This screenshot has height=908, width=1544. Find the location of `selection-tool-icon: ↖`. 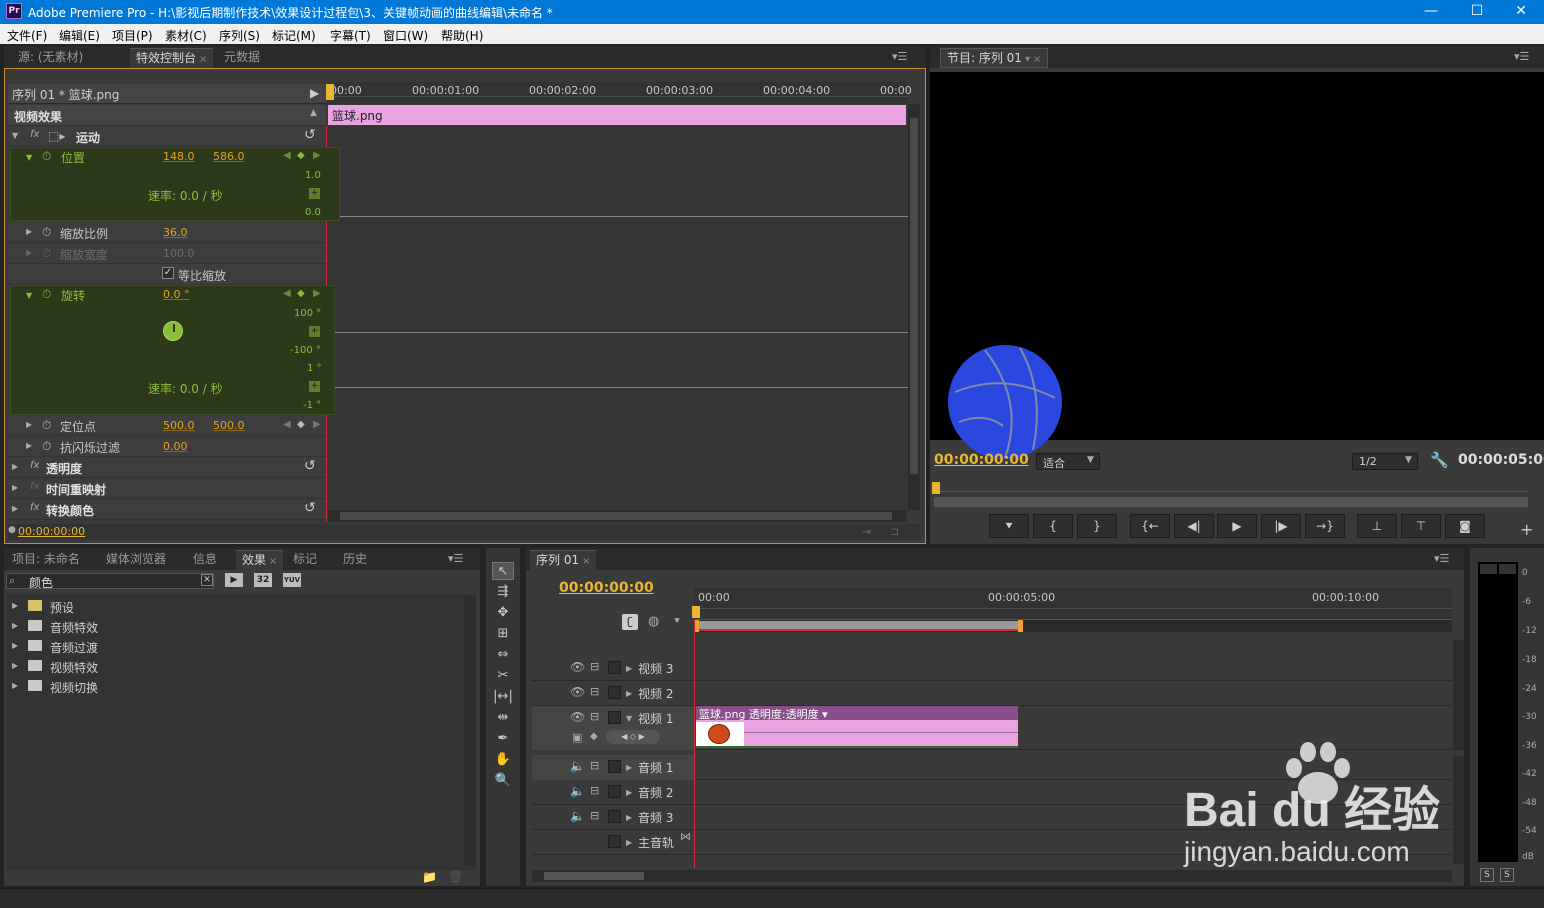

selection-tool-icon: ↖ is located at coordinates (503, 571).